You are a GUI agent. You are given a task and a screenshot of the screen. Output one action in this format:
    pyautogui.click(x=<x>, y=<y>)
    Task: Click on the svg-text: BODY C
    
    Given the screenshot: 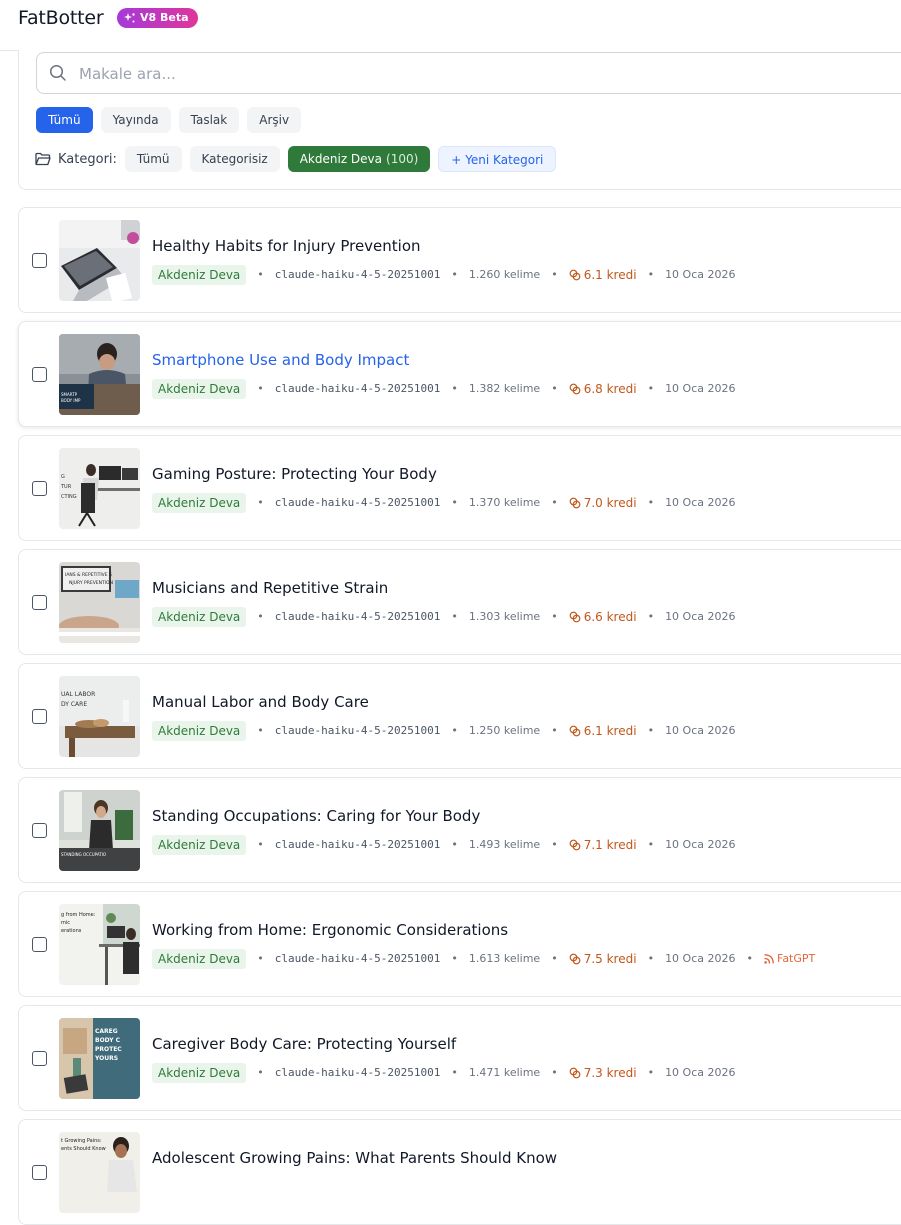 What is the action you would take?
    pyautogui.click(x=108, y=1040)
    